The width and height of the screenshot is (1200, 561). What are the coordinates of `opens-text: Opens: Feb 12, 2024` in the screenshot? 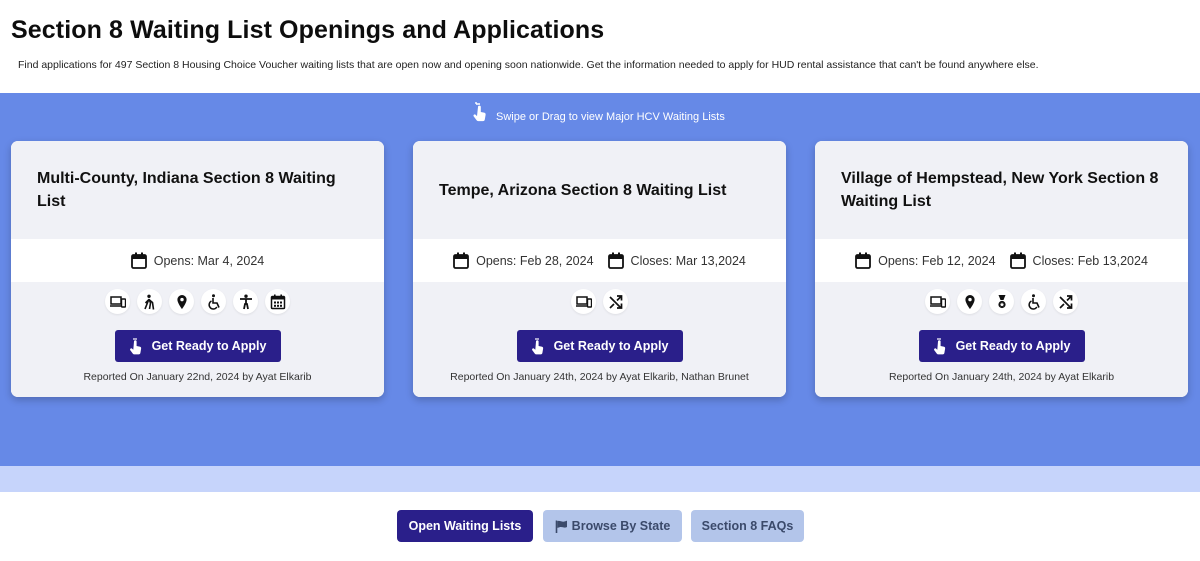 It's located at (937, 260).